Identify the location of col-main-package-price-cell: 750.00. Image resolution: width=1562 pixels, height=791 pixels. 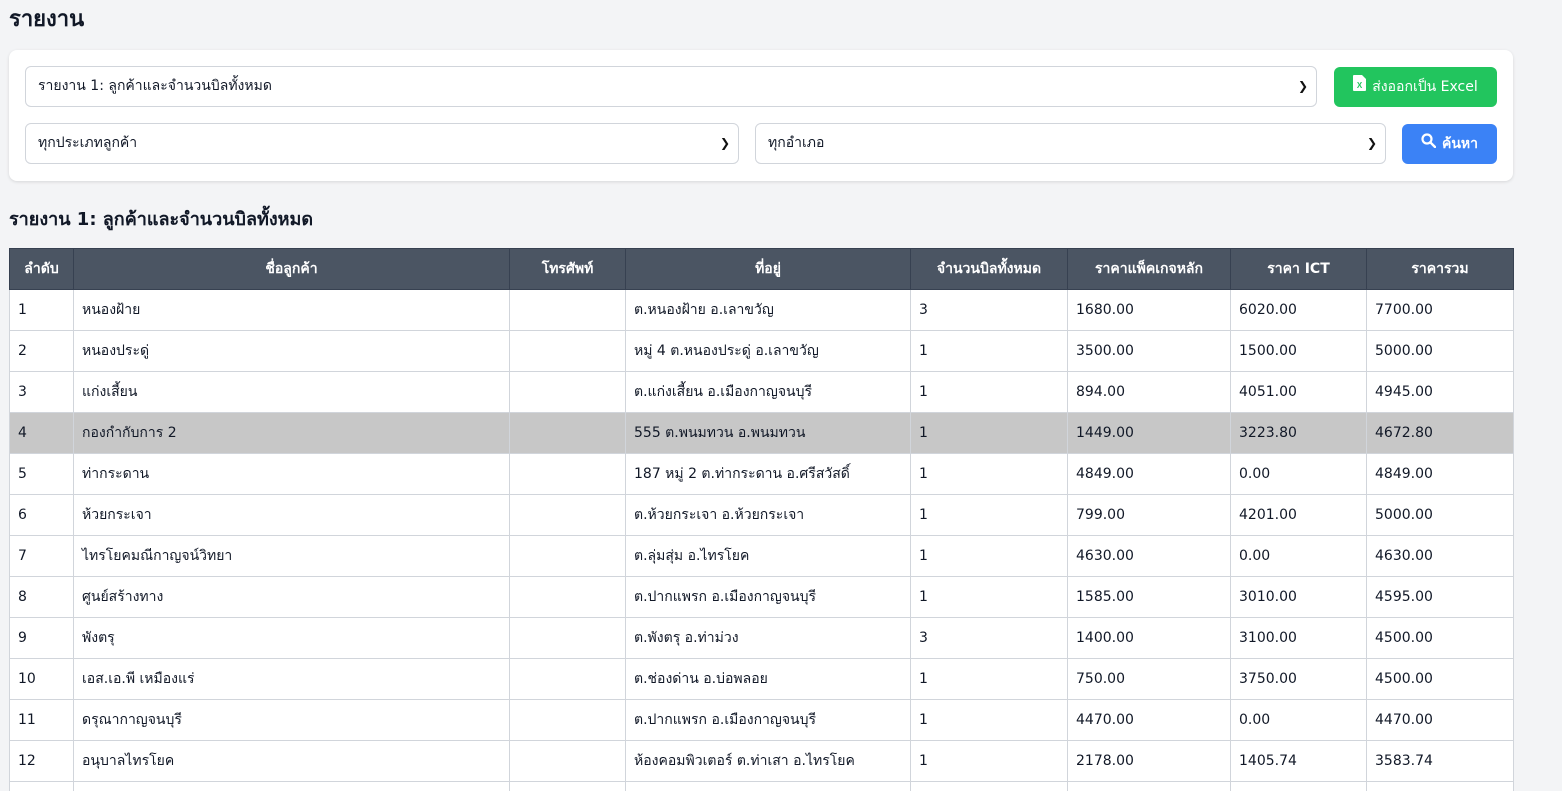
(1149, 679).